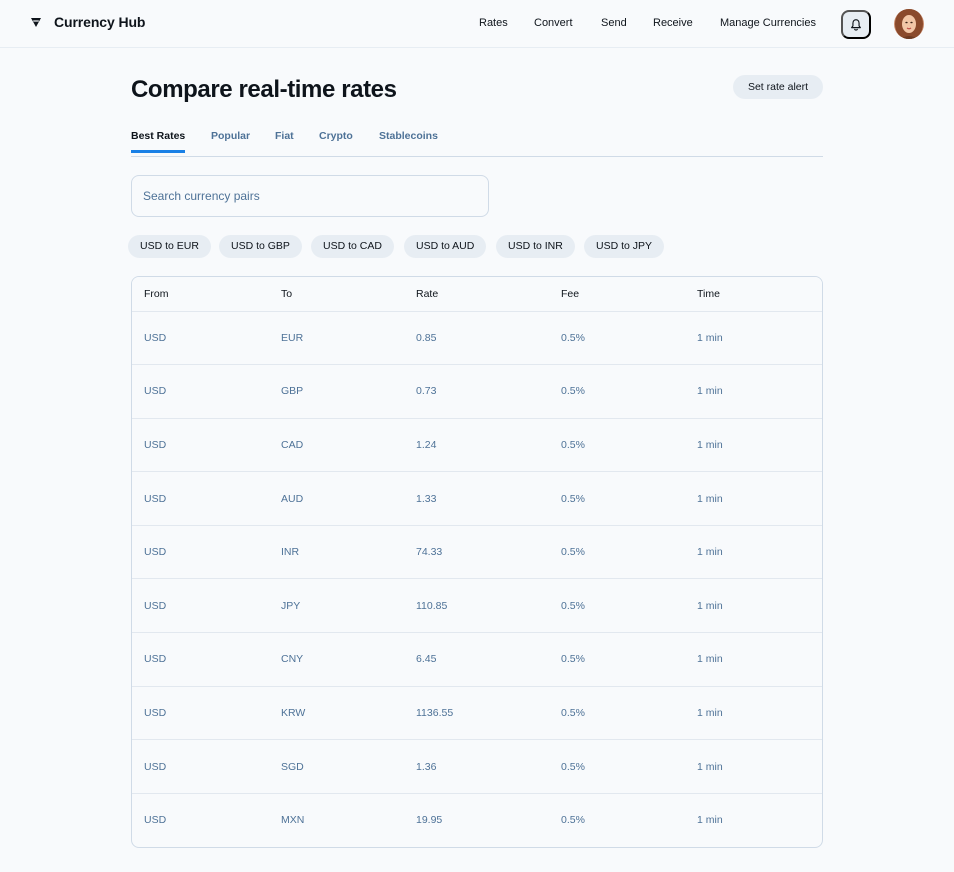  Describe the element at coordinates (310, 196) in the screenshot. I see `search-input` at that location.